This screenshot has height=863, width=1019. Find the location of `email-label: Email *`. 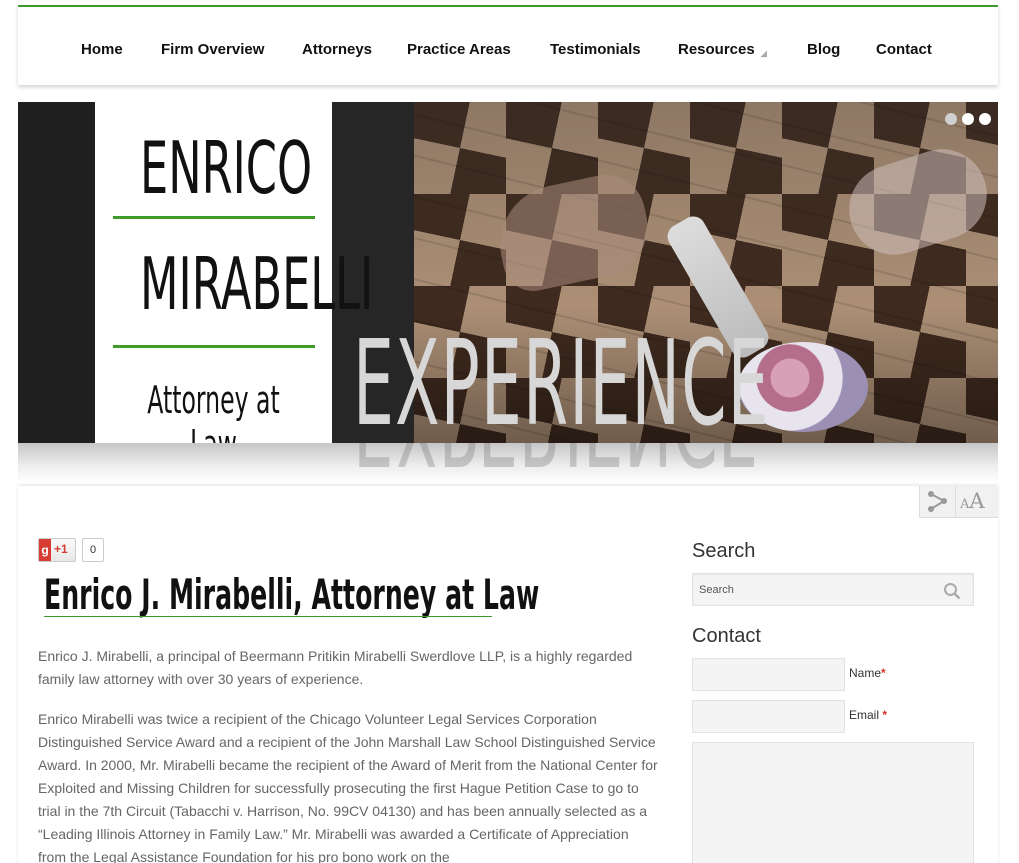

email-label: Email * is located at coordinates (868, 715).